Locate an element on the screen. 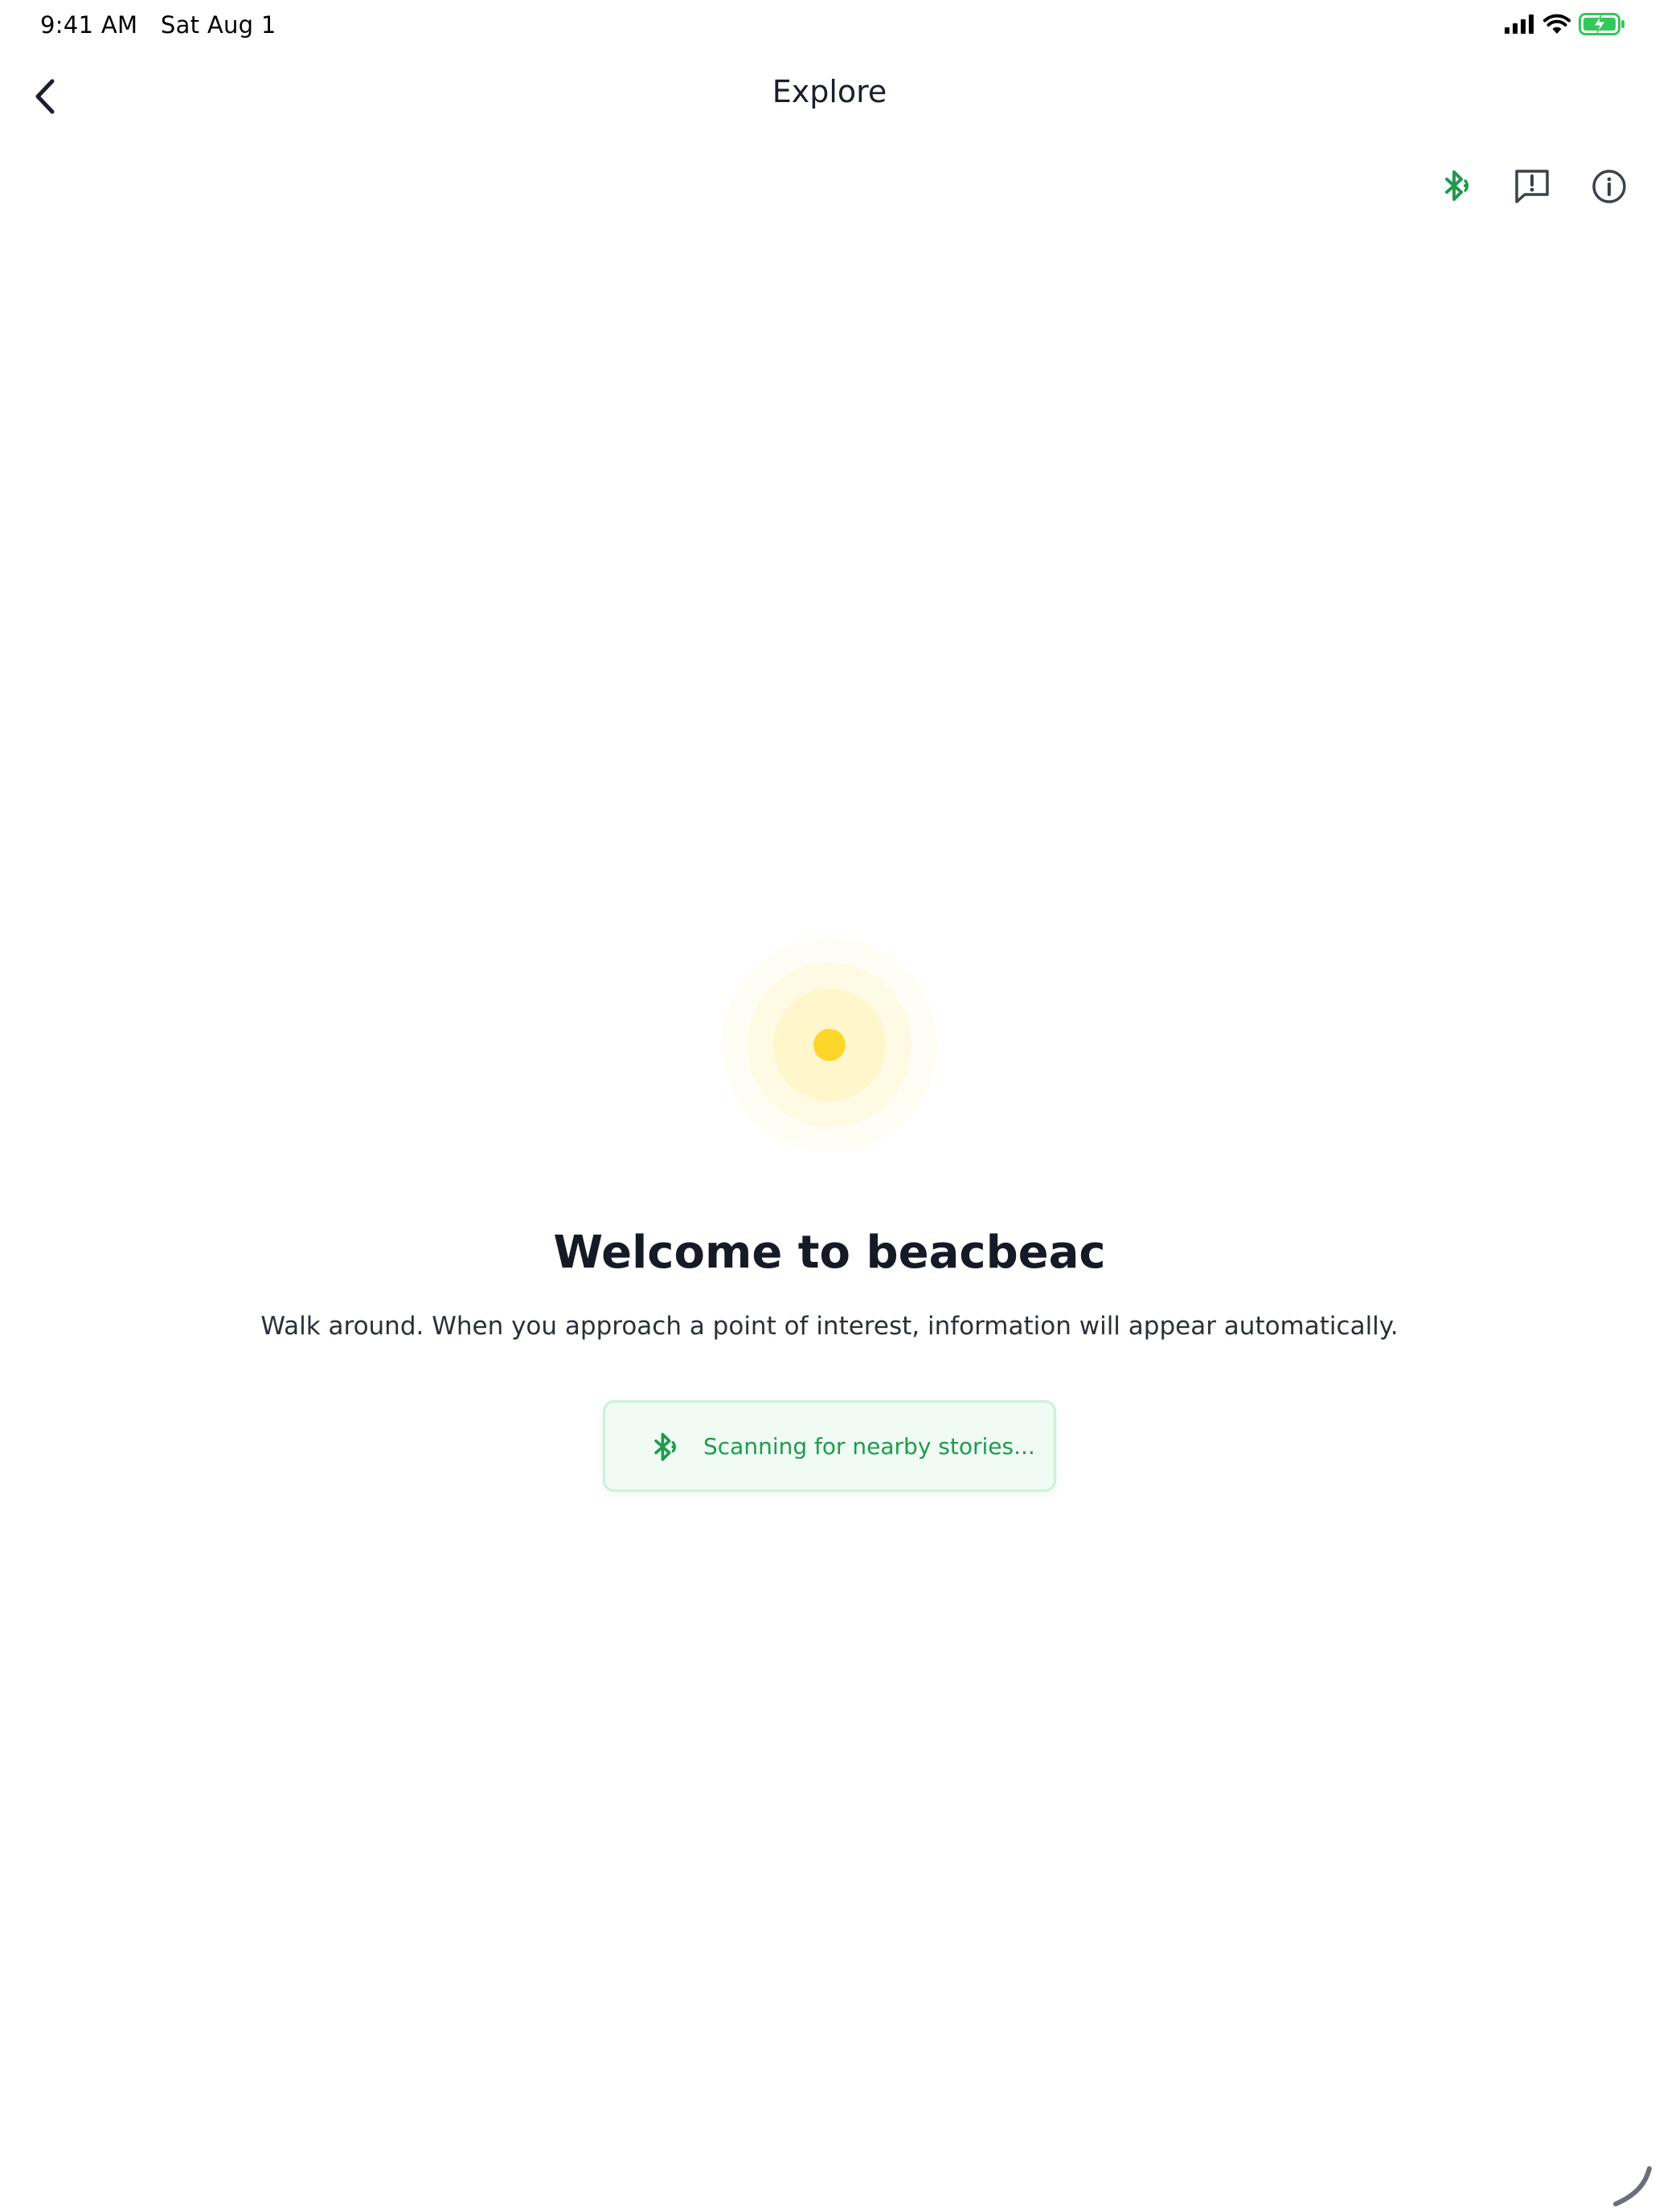 This screenshot has width=1659, height=2212. status-indicators is located at coordinates (1565, 26).